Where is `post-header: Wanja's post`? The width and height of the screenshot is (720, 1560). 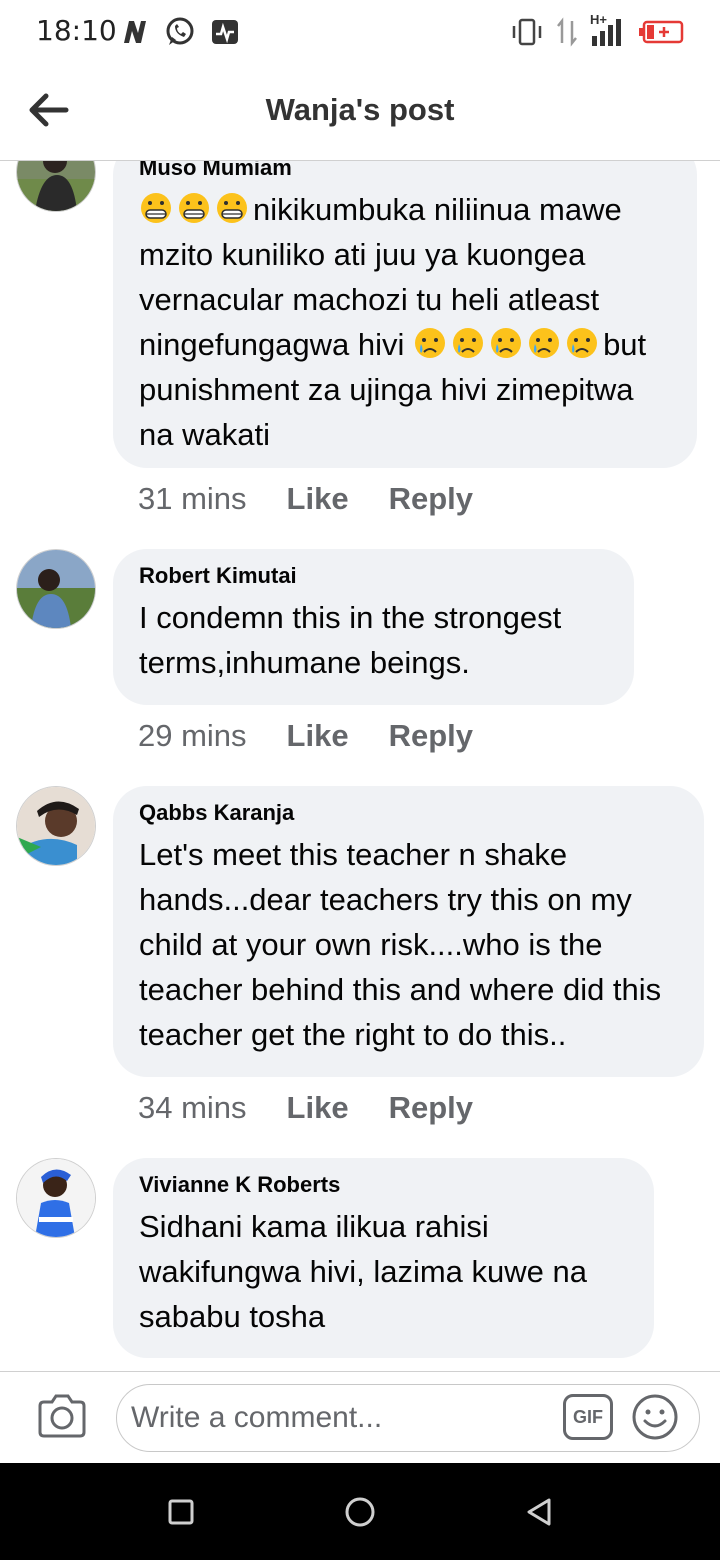
post-header: Wanja's post is located at coordinates (360, 113).